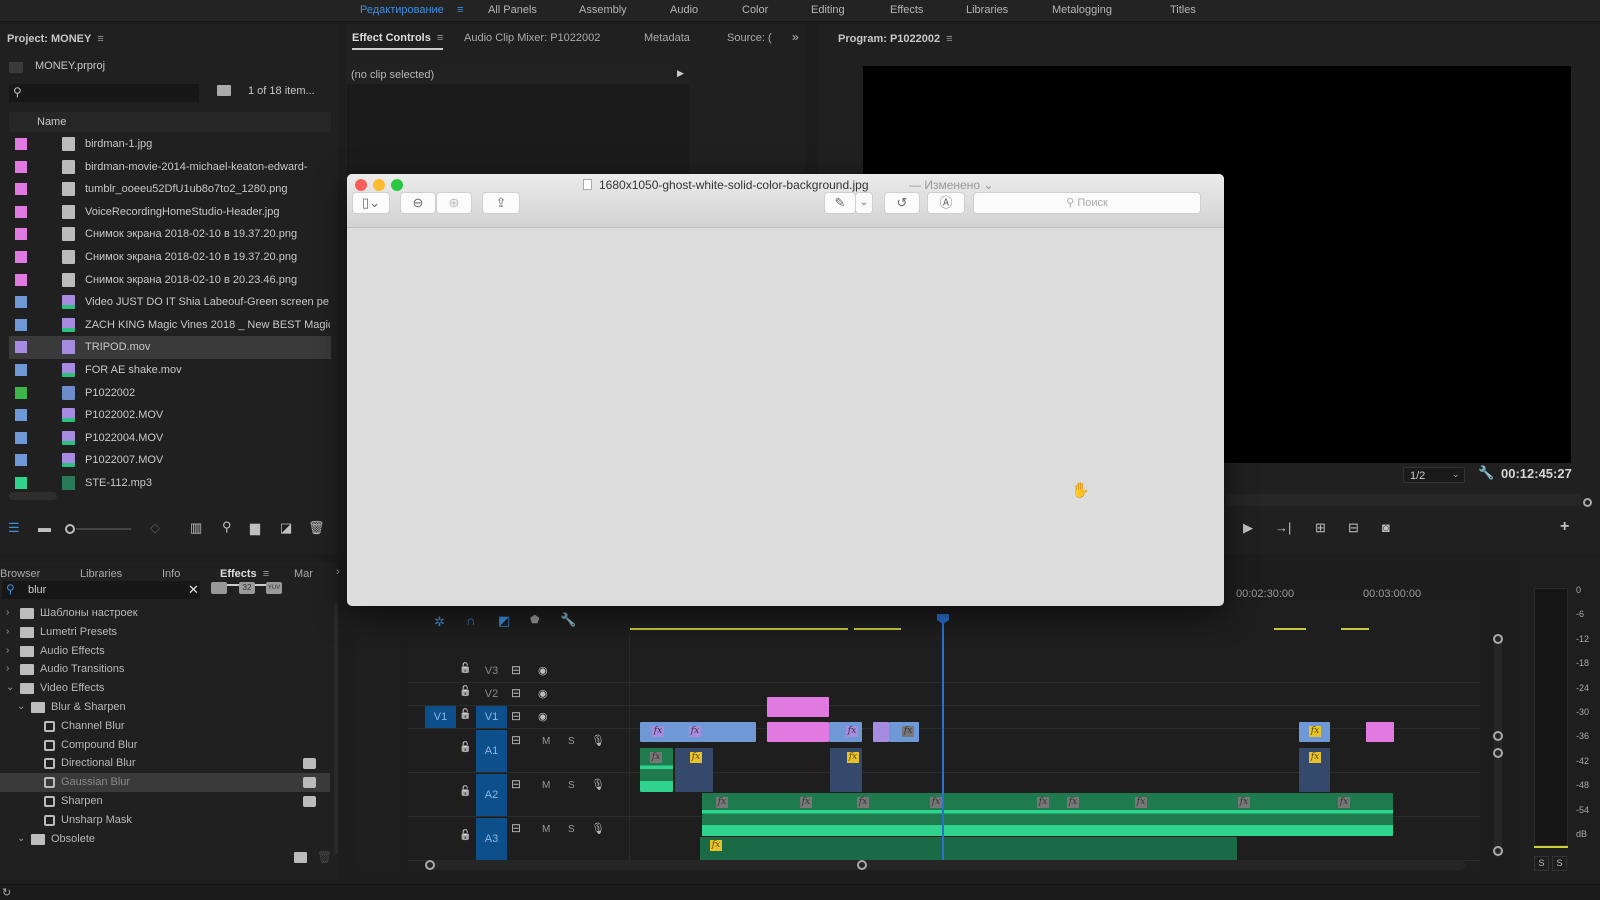  Describe the element at coordinates (165, 688) in the screenshot. I see `effects-tree-item: ⌄ Video Effects` at that location.